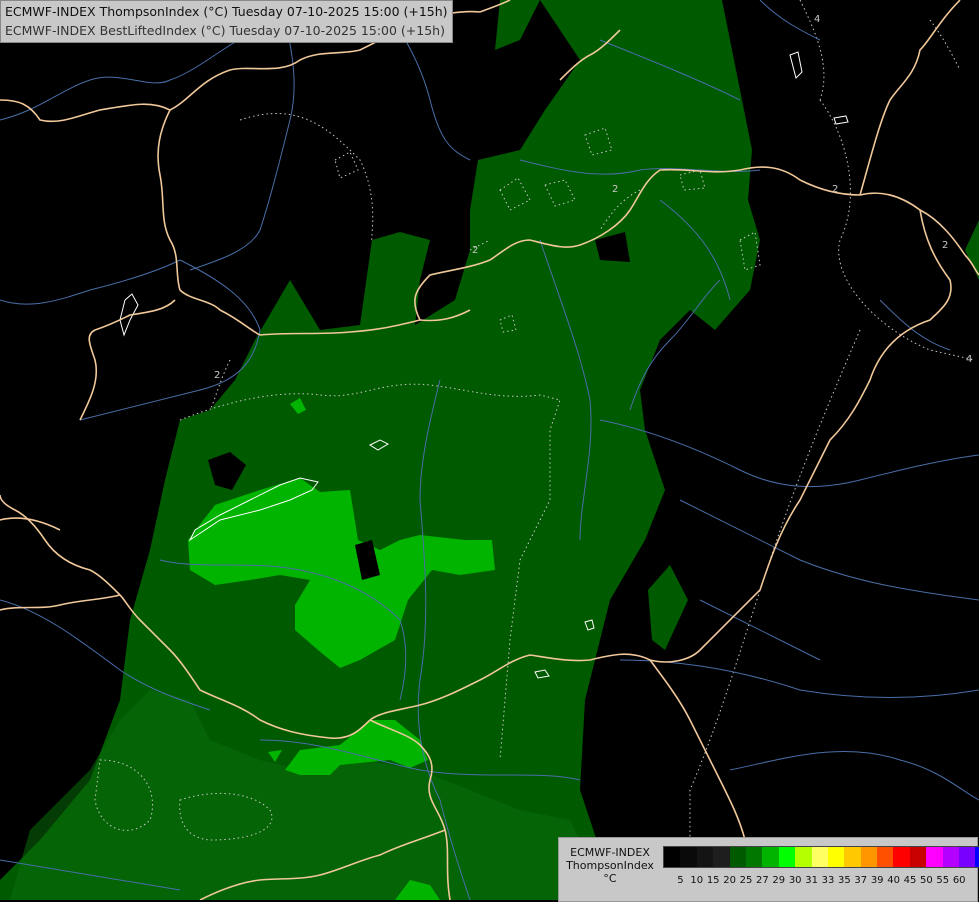  I want to click on legend-tick-label: 31, so click(811, 880).